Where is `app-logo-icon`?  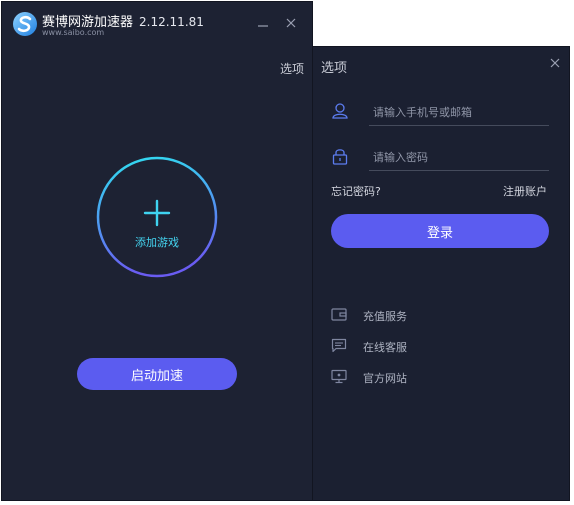
app-logo-icon is located at coordinates (25, 24).